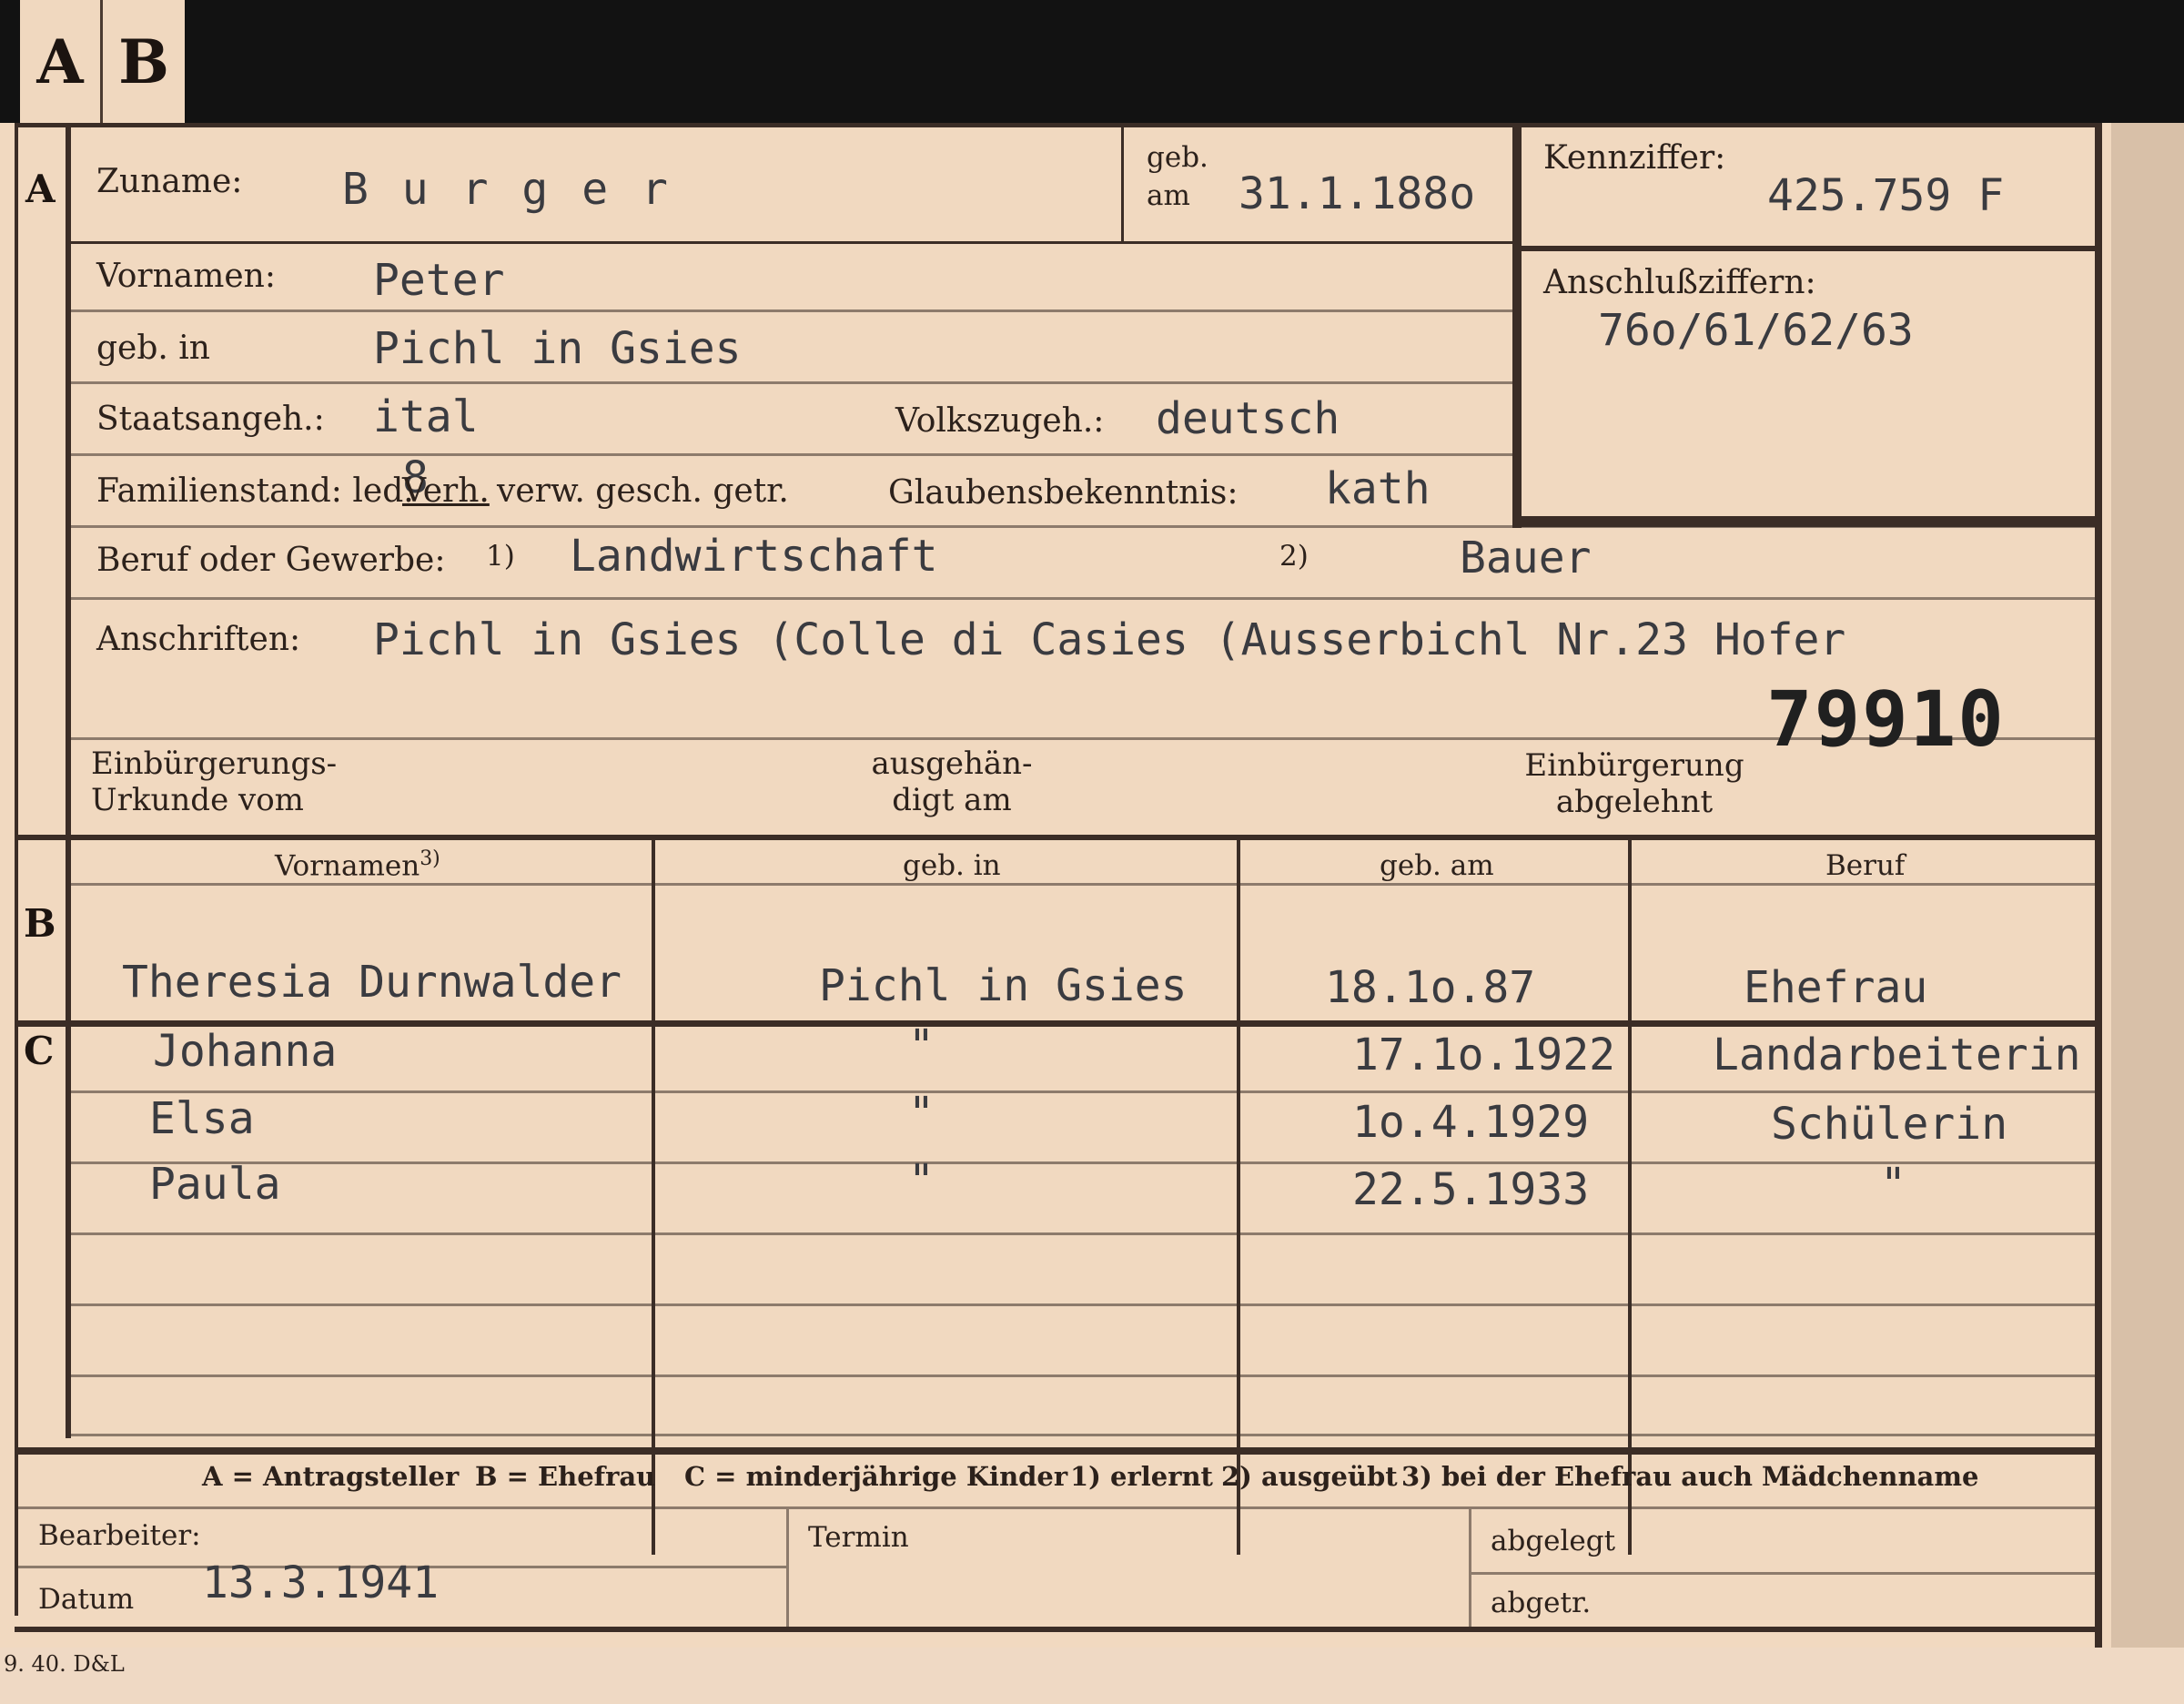  Describe the element at coordinates (170, 181) in the screenshot. I see `label-zuname: Zuname:` at that location.